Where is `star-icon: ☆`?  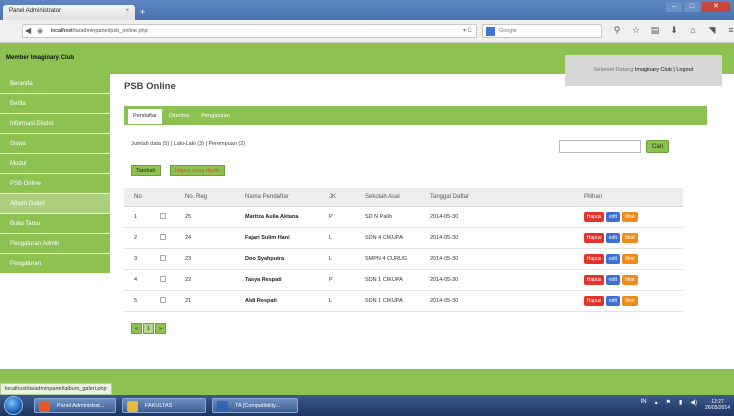
star-icon: ☆ is located at coordinates (636, 30).